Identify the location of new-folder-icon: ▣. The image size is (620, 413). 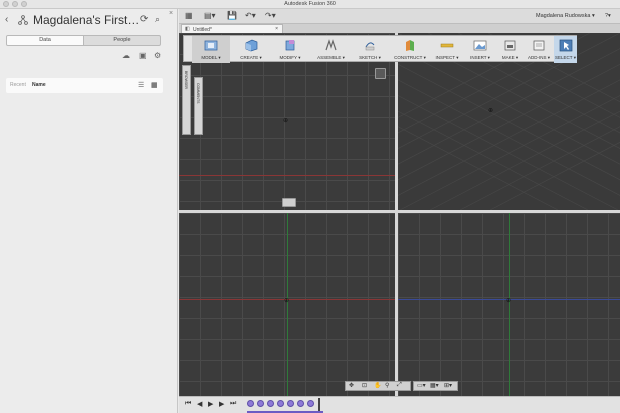
(143, 55).